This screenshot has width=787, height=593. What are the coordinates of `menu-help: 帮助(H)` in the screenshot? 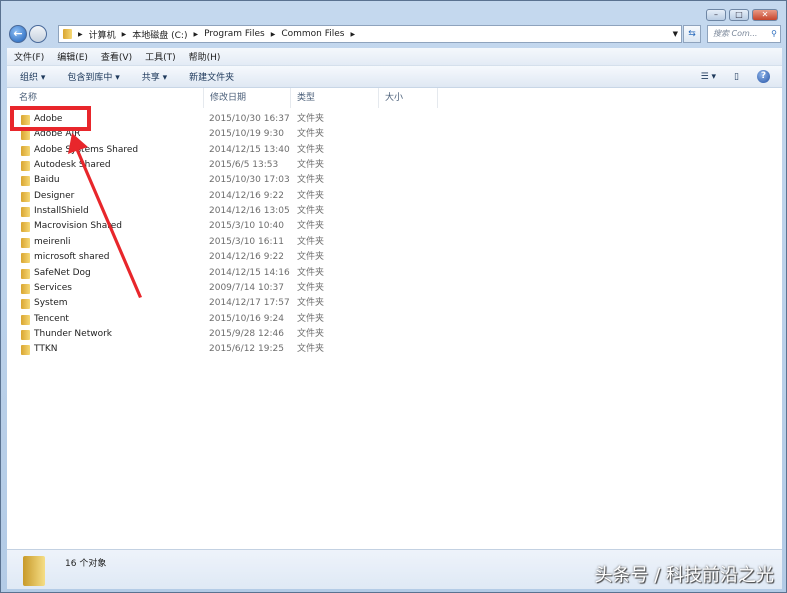 It's located at (205, 56).